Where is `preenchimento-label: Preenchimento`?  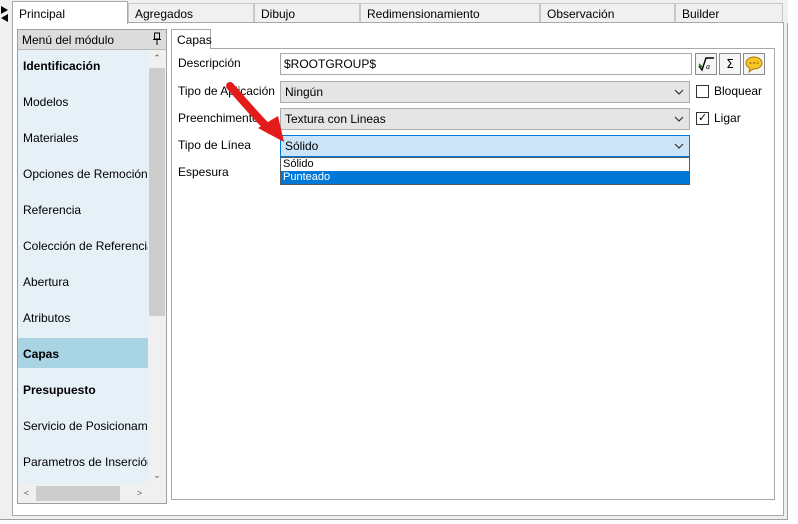 preenchimento-label: Preenchimento is located at coordinates (218, 118).